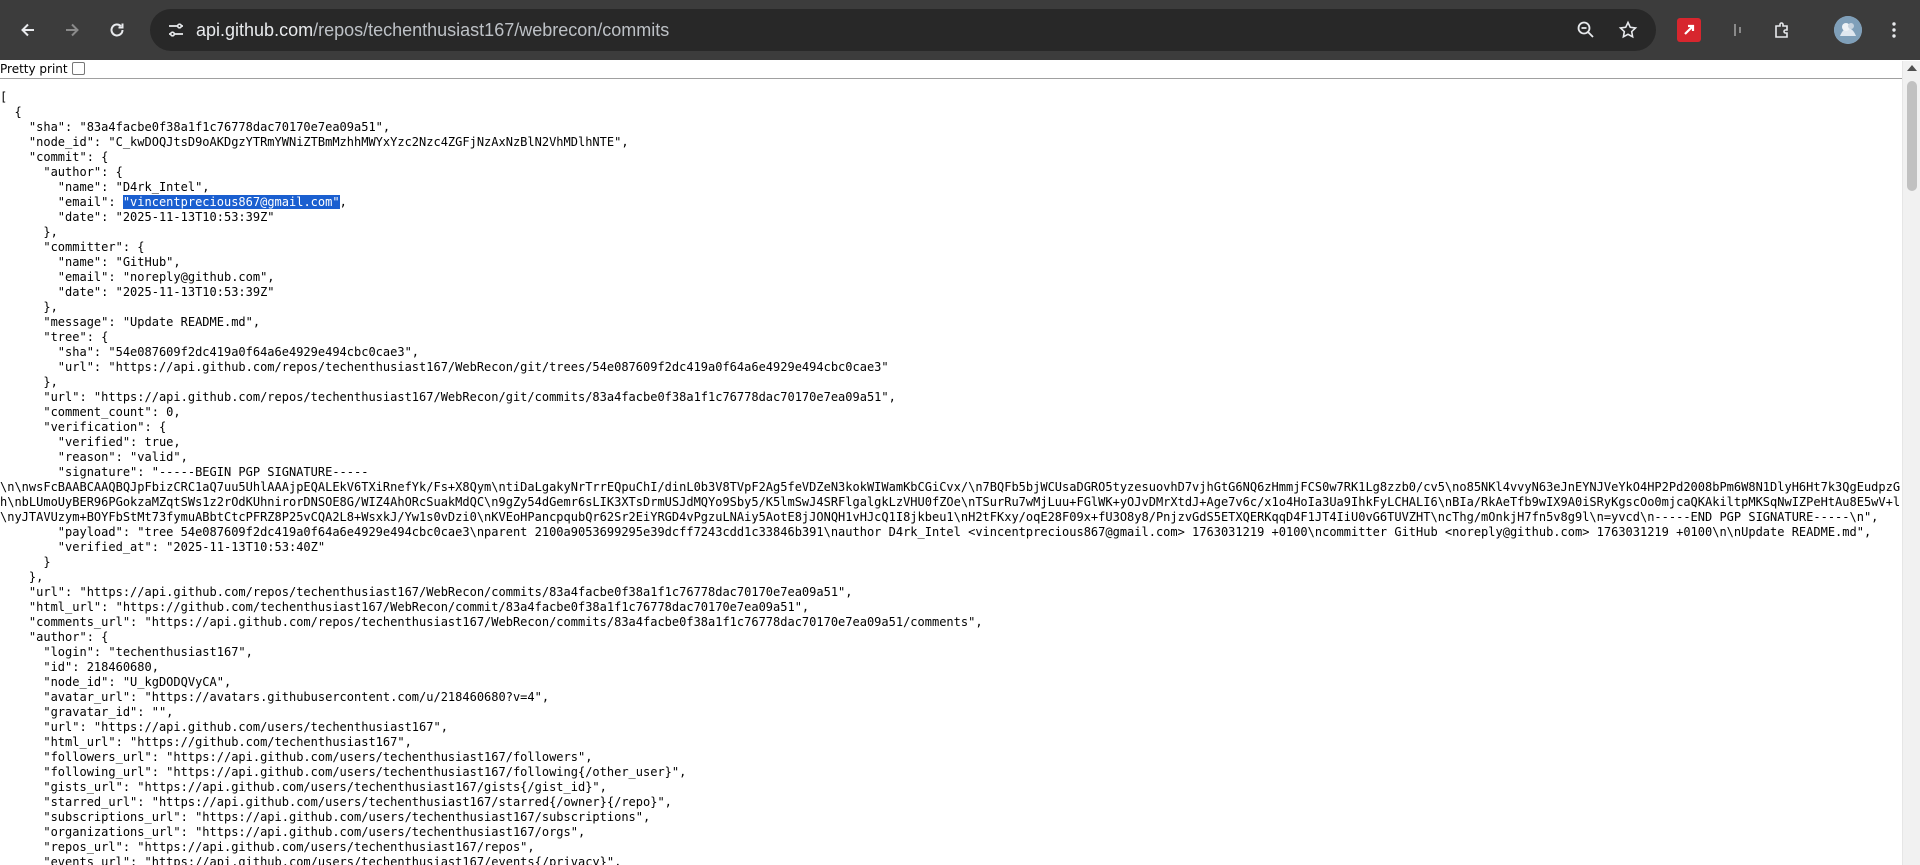 The image size is (1920, 865). What do you see at coordinates (176, 30) in the screenshot?
I see `site-settings-icon` at bounding box center [176, 30].